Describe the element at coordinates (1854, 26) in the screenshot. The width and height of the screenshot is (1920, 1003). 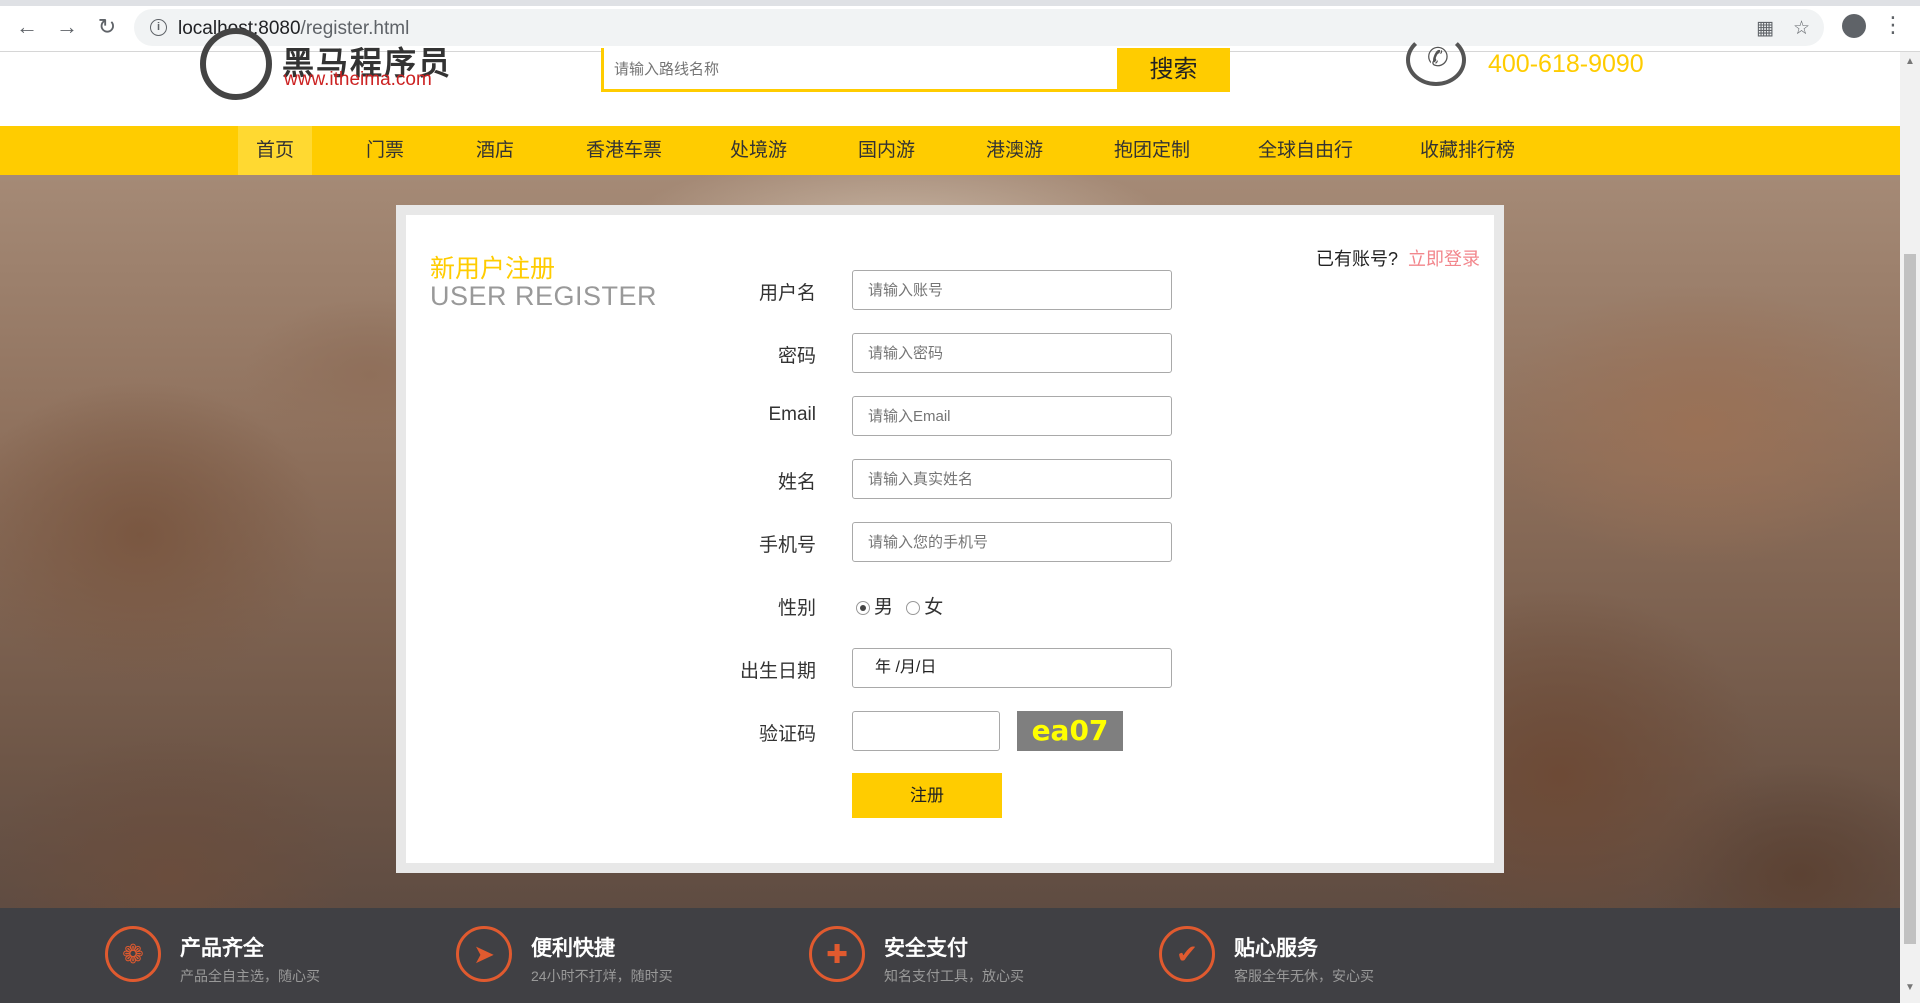
I see `account-icon` at that location.